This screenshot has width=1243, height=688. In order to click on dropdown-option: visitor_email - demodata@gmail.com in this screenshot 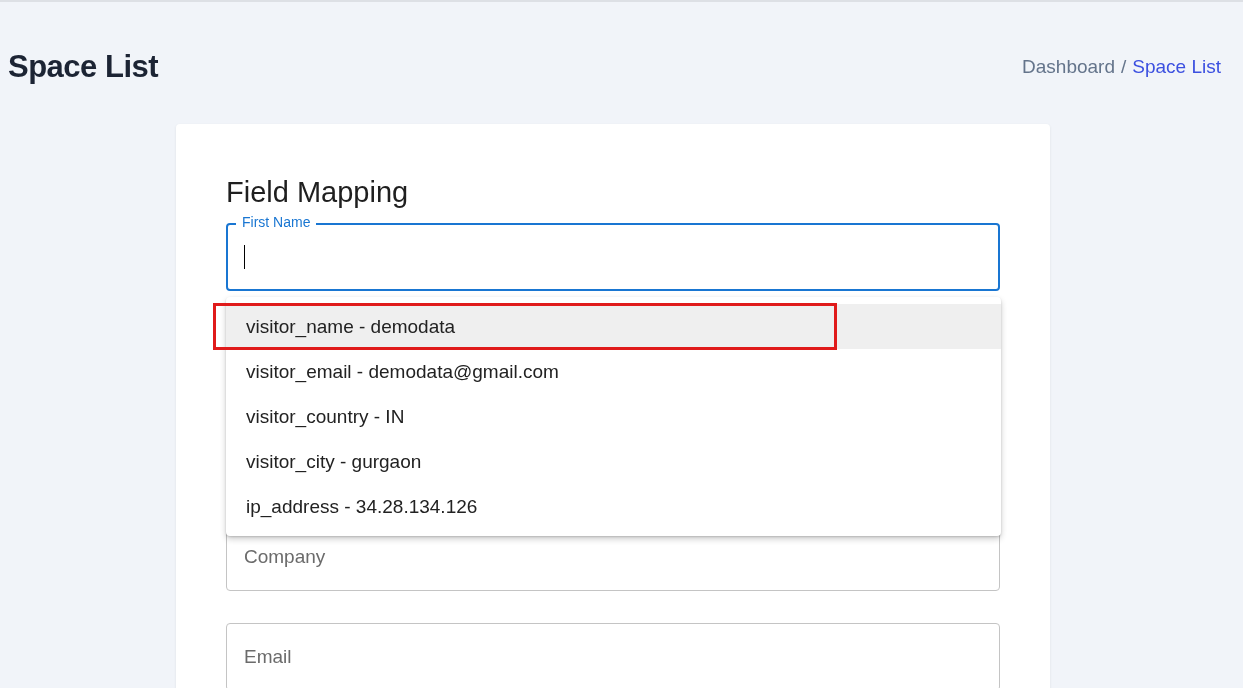, I will do `click(613, 371)`.